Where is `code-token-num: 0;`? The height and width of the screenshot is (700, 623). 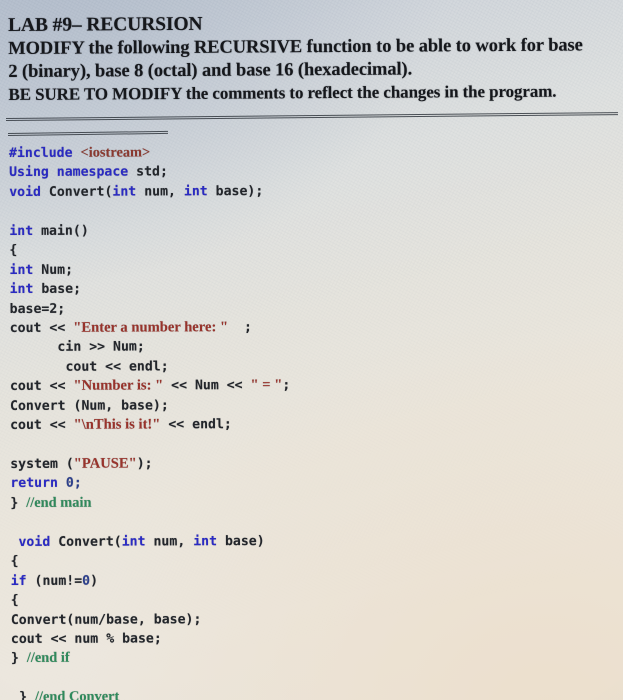 code-token-num: 0; is located at coordinates (73, 484).